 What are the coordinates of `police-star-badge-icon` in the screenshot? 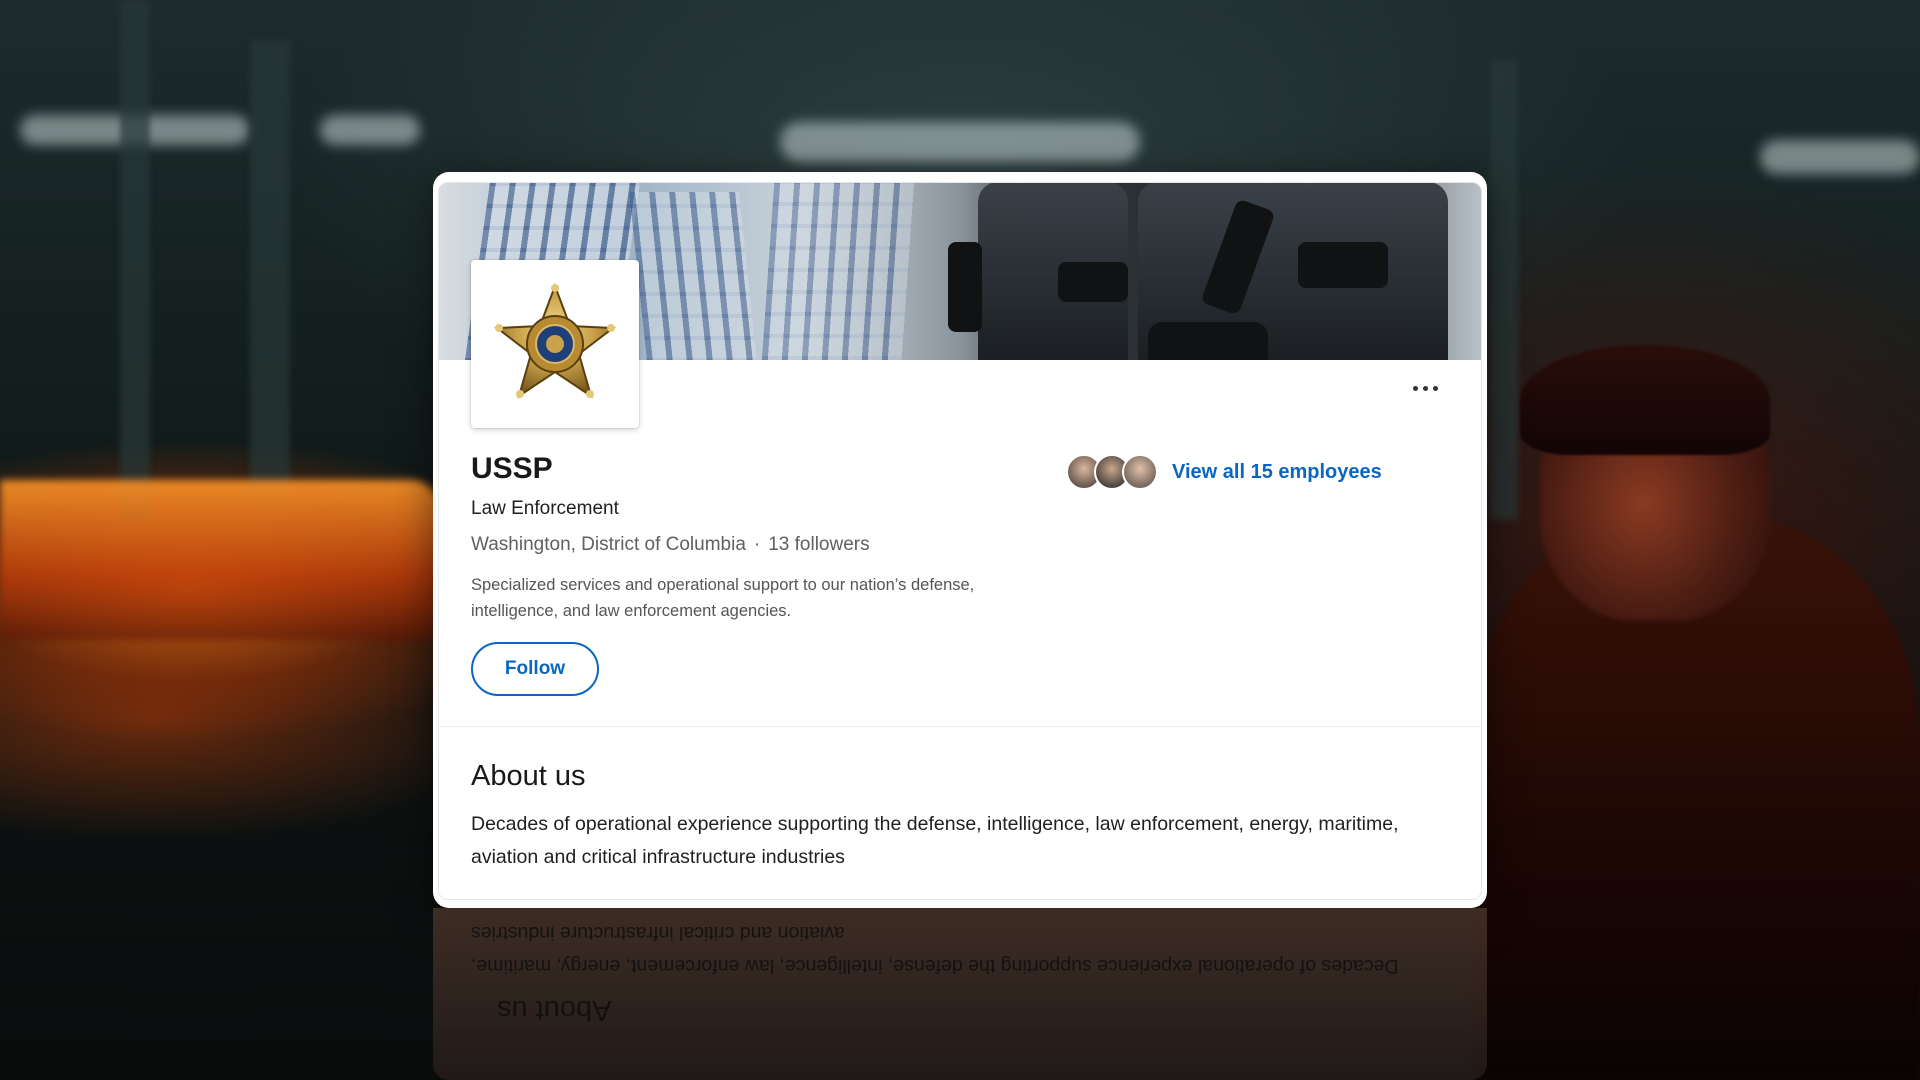 It's located at (555, 341).